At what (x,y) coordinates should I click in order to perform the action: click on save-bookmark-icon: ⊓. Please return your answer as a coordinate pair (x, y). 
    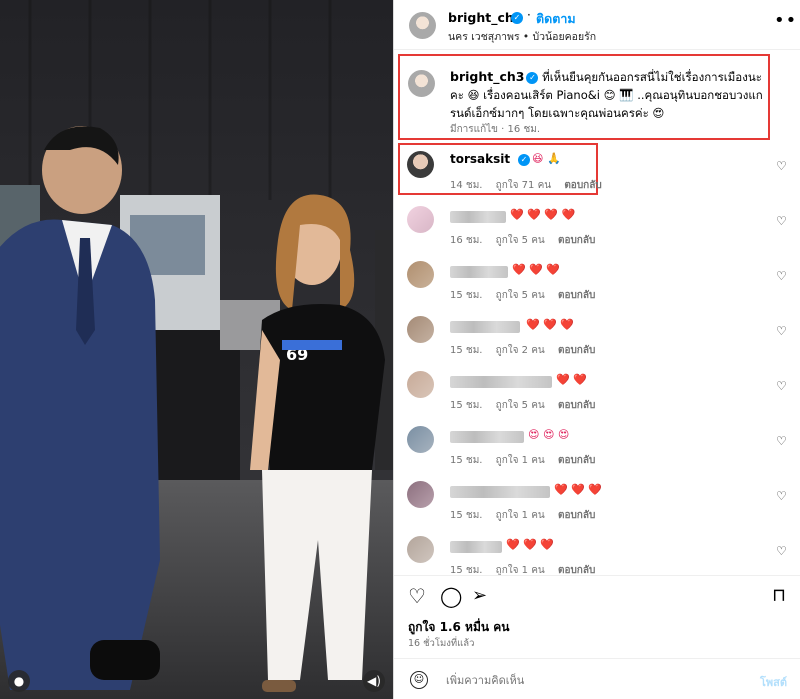
    Looking at the image, I should click on (779, 596).